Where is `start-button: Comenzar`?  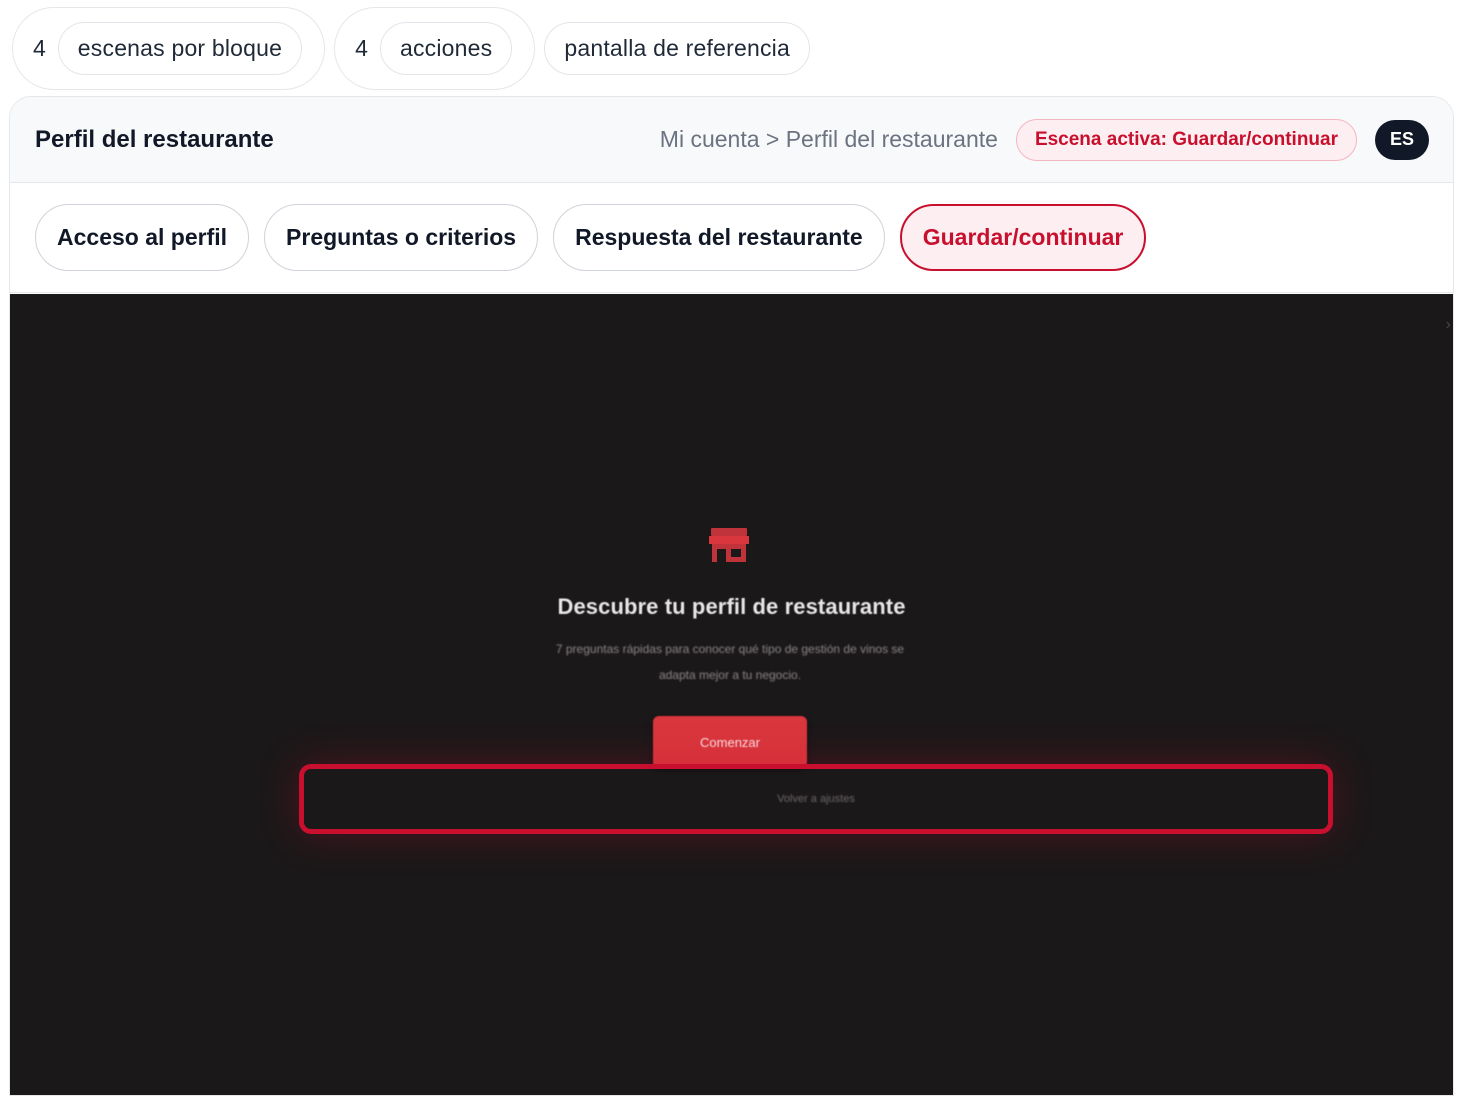
start-button: Comenzar is located at coordinates (730, 742).